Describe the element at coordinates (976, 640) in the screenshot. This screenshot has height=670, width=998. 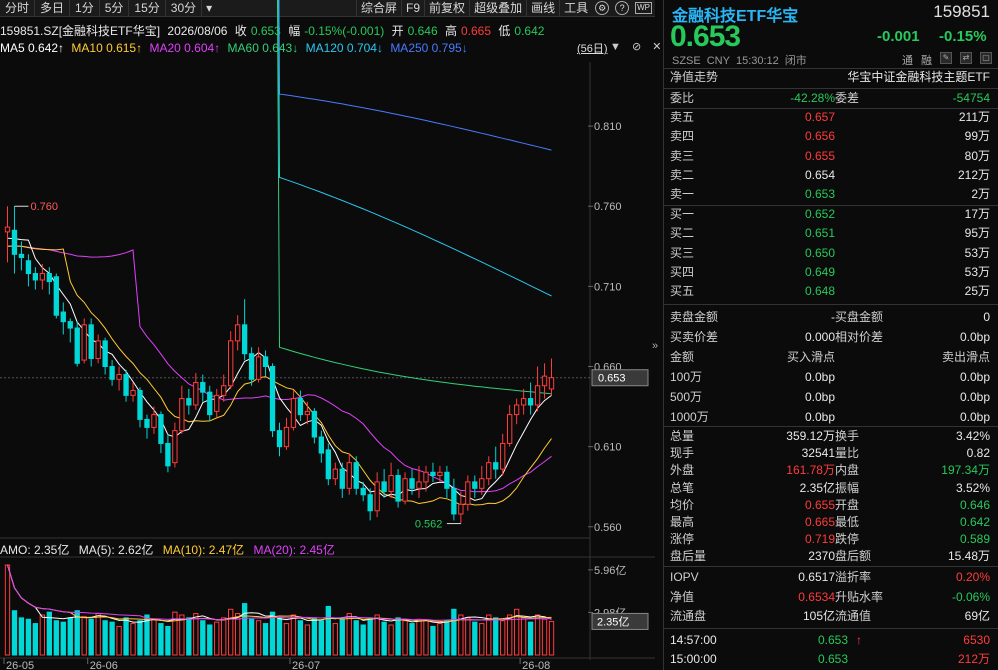
I see `tick-volume: 6530` at that location.